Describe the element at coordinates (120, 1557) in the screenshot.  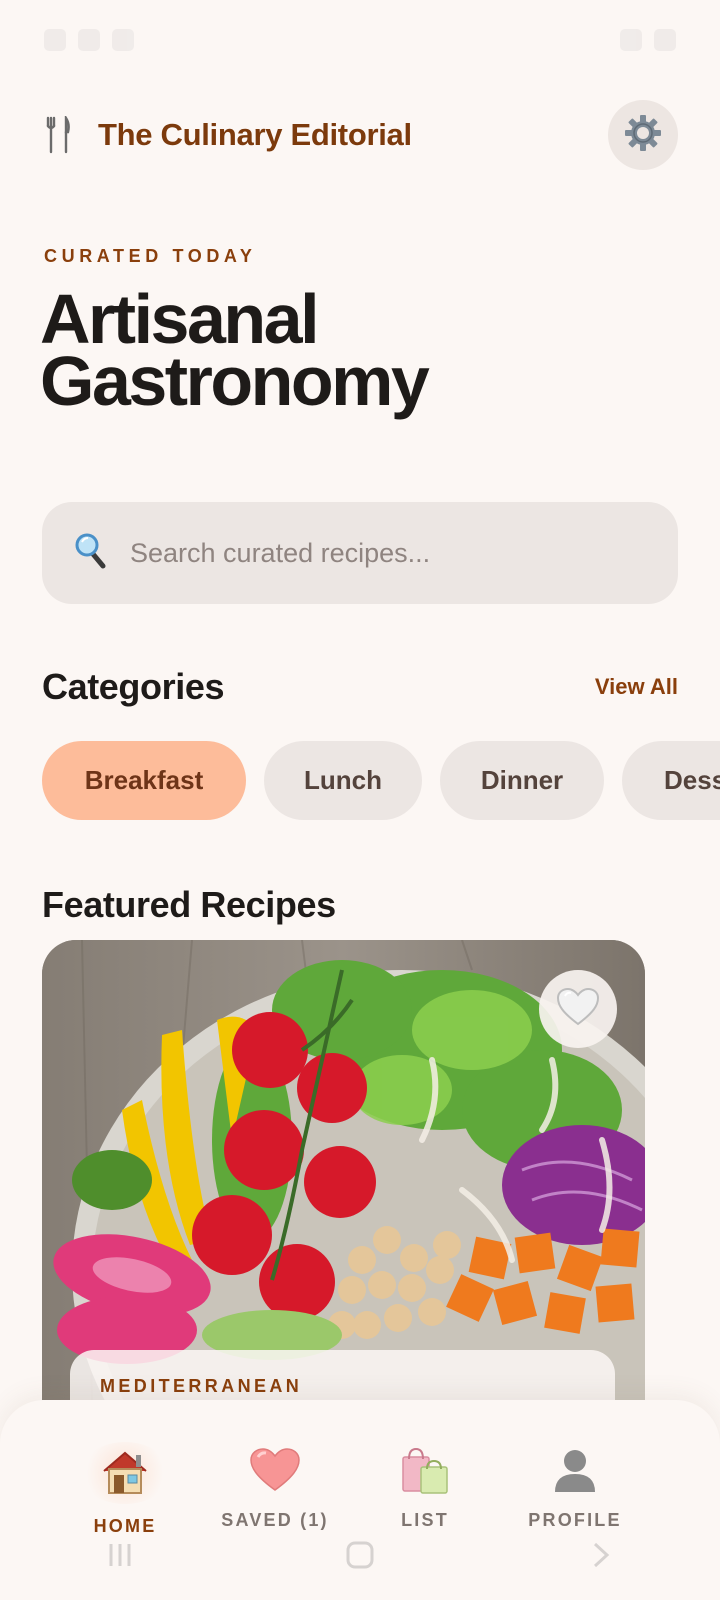
I see `recent-apps-icon` at that location.